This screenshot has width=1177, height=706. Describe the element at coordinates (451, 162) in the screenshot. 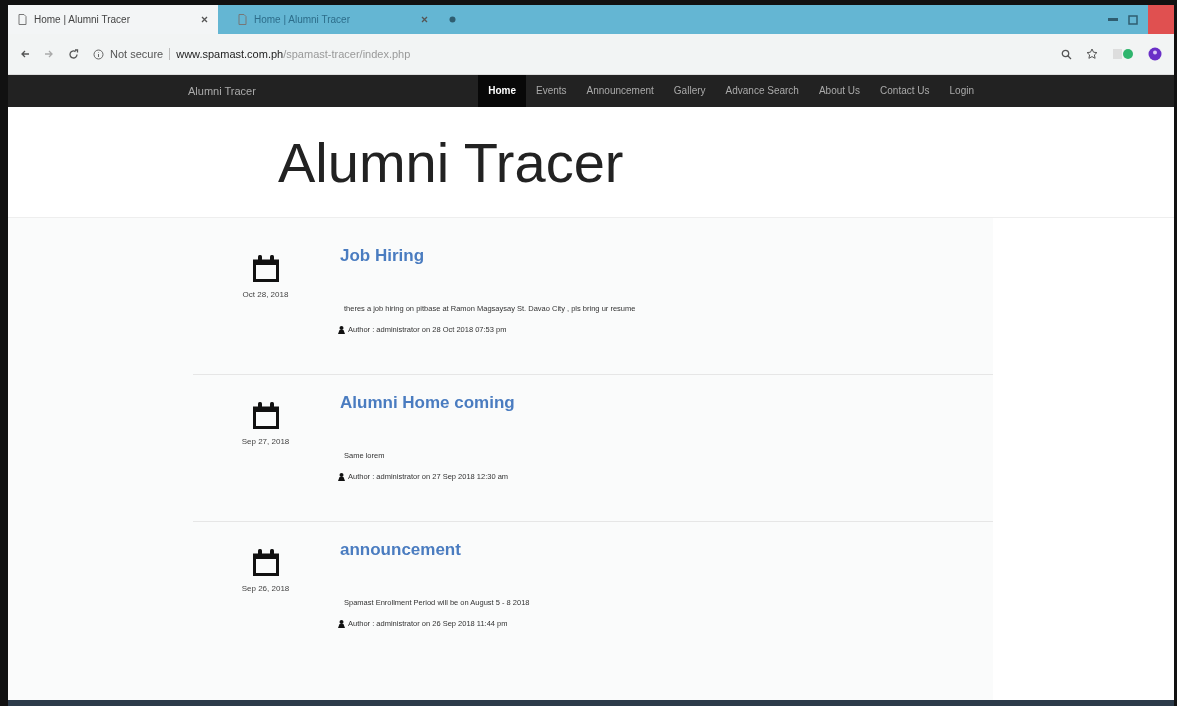

I see `page-title: Alumni Tracer` at that location.